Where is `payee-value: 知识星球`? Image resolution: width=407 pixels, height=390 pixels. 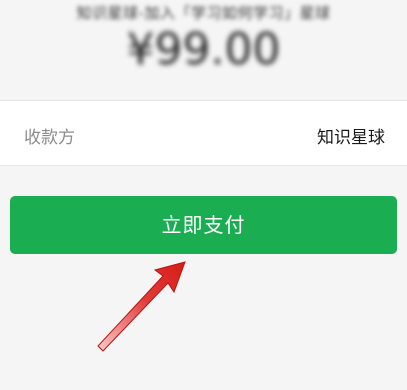
payee-value: 知识星球 is located at coordinates (351, 138).